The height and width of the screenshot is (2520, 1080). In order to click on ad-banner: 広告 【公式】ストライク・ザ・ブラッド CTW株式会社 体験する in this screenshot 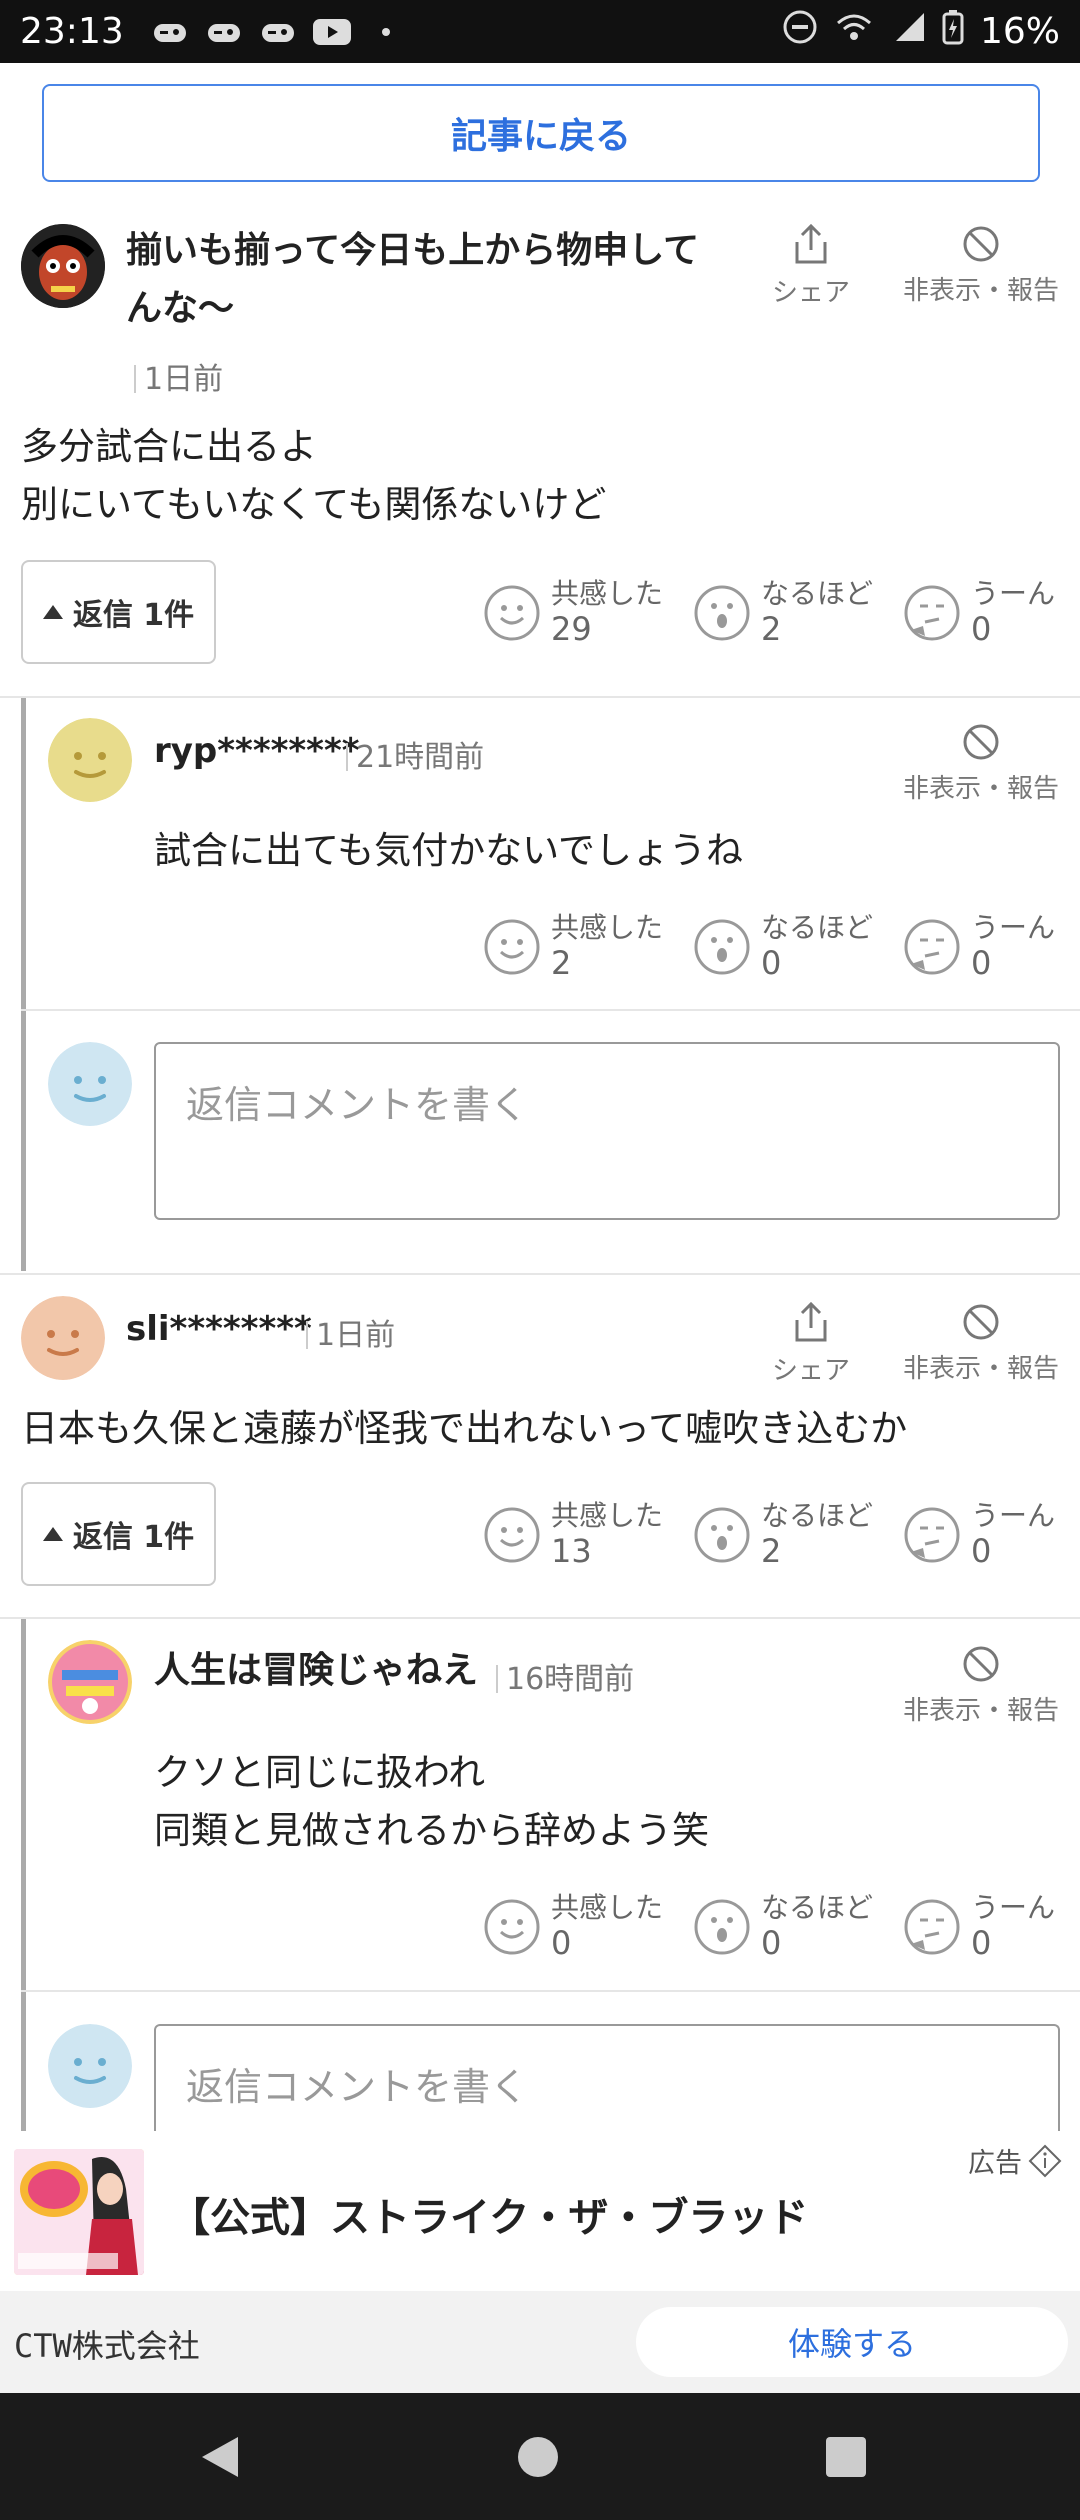, I will do `click(540, 2262)`.